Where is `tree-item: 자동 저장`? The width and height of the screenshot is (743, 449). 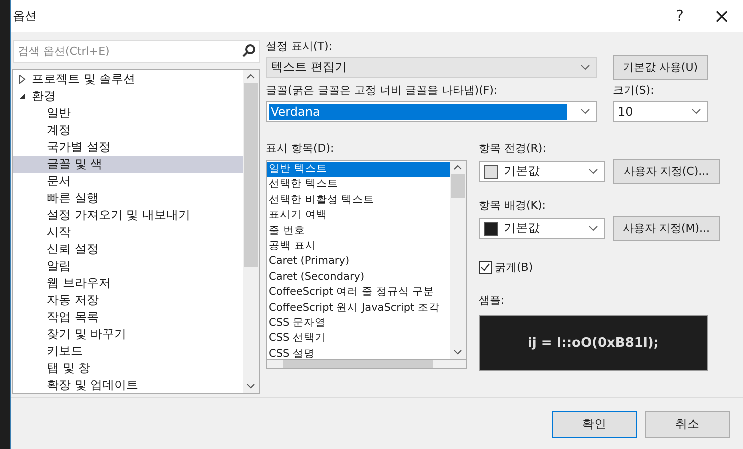
tree-item: 자동 저장 is located at coordinates (128, 300).